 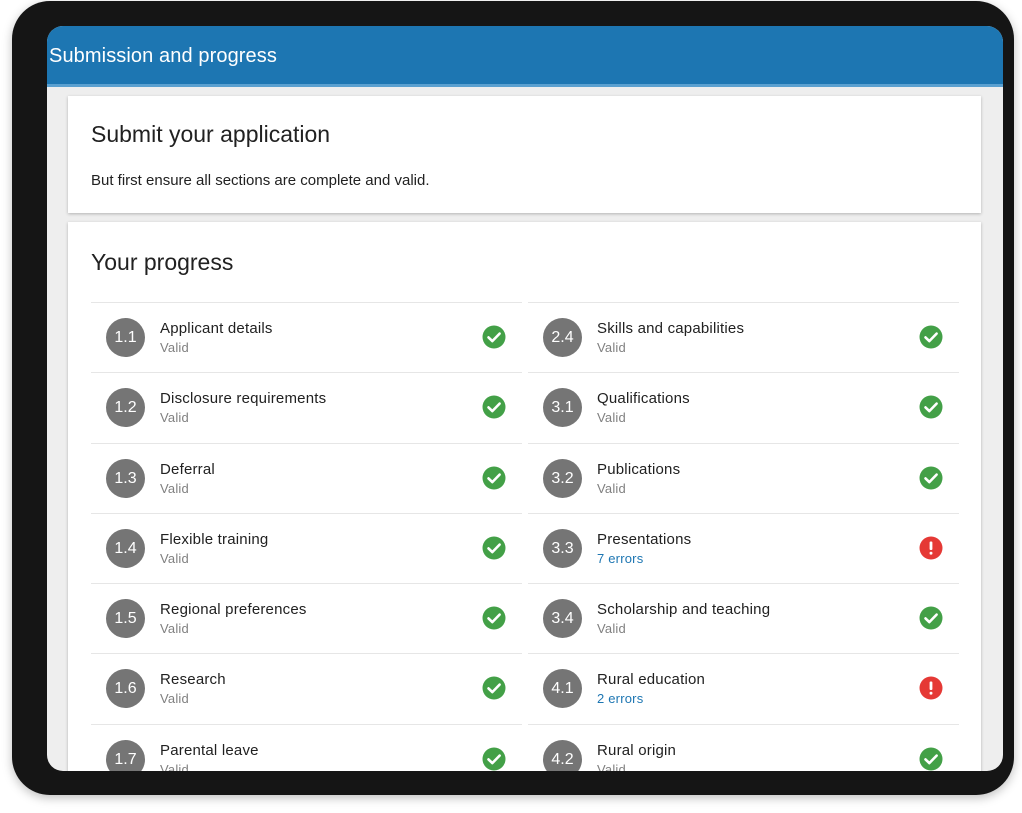 What do you see at coordinates (684, 610) in the screenshot?
I see `section-label: Scholarship and teaching` at bounding box center [684, 610].